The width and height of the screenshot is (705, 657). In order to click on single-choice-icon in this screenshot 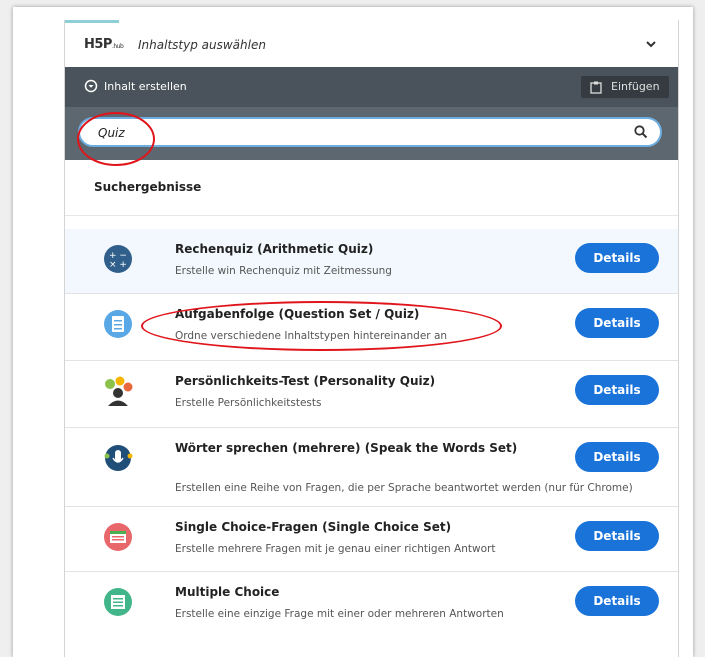, I will do `click(118, 537)`.